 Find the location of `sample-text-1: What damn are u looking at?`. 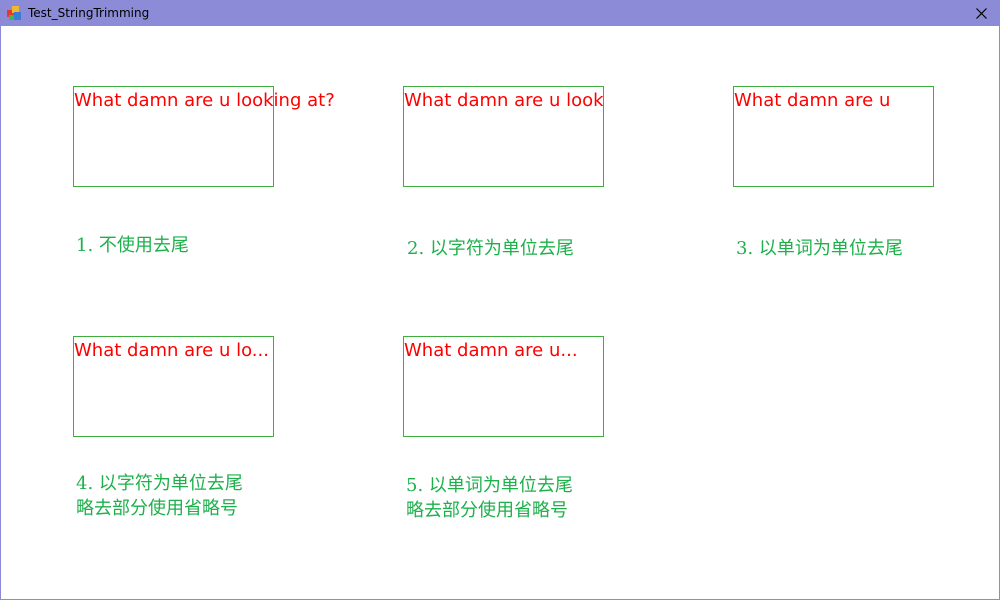

sample-text-1: What damn are u looking at? is located at coordinates (204, 100).